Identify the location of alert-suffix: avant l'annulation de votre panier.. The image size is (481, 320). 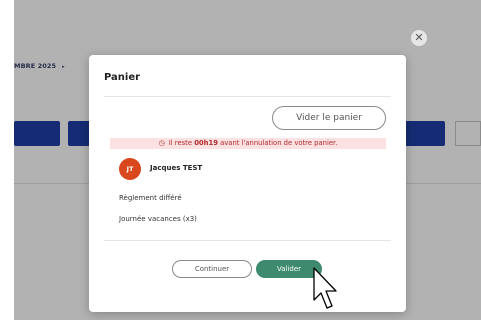
(277, 143).